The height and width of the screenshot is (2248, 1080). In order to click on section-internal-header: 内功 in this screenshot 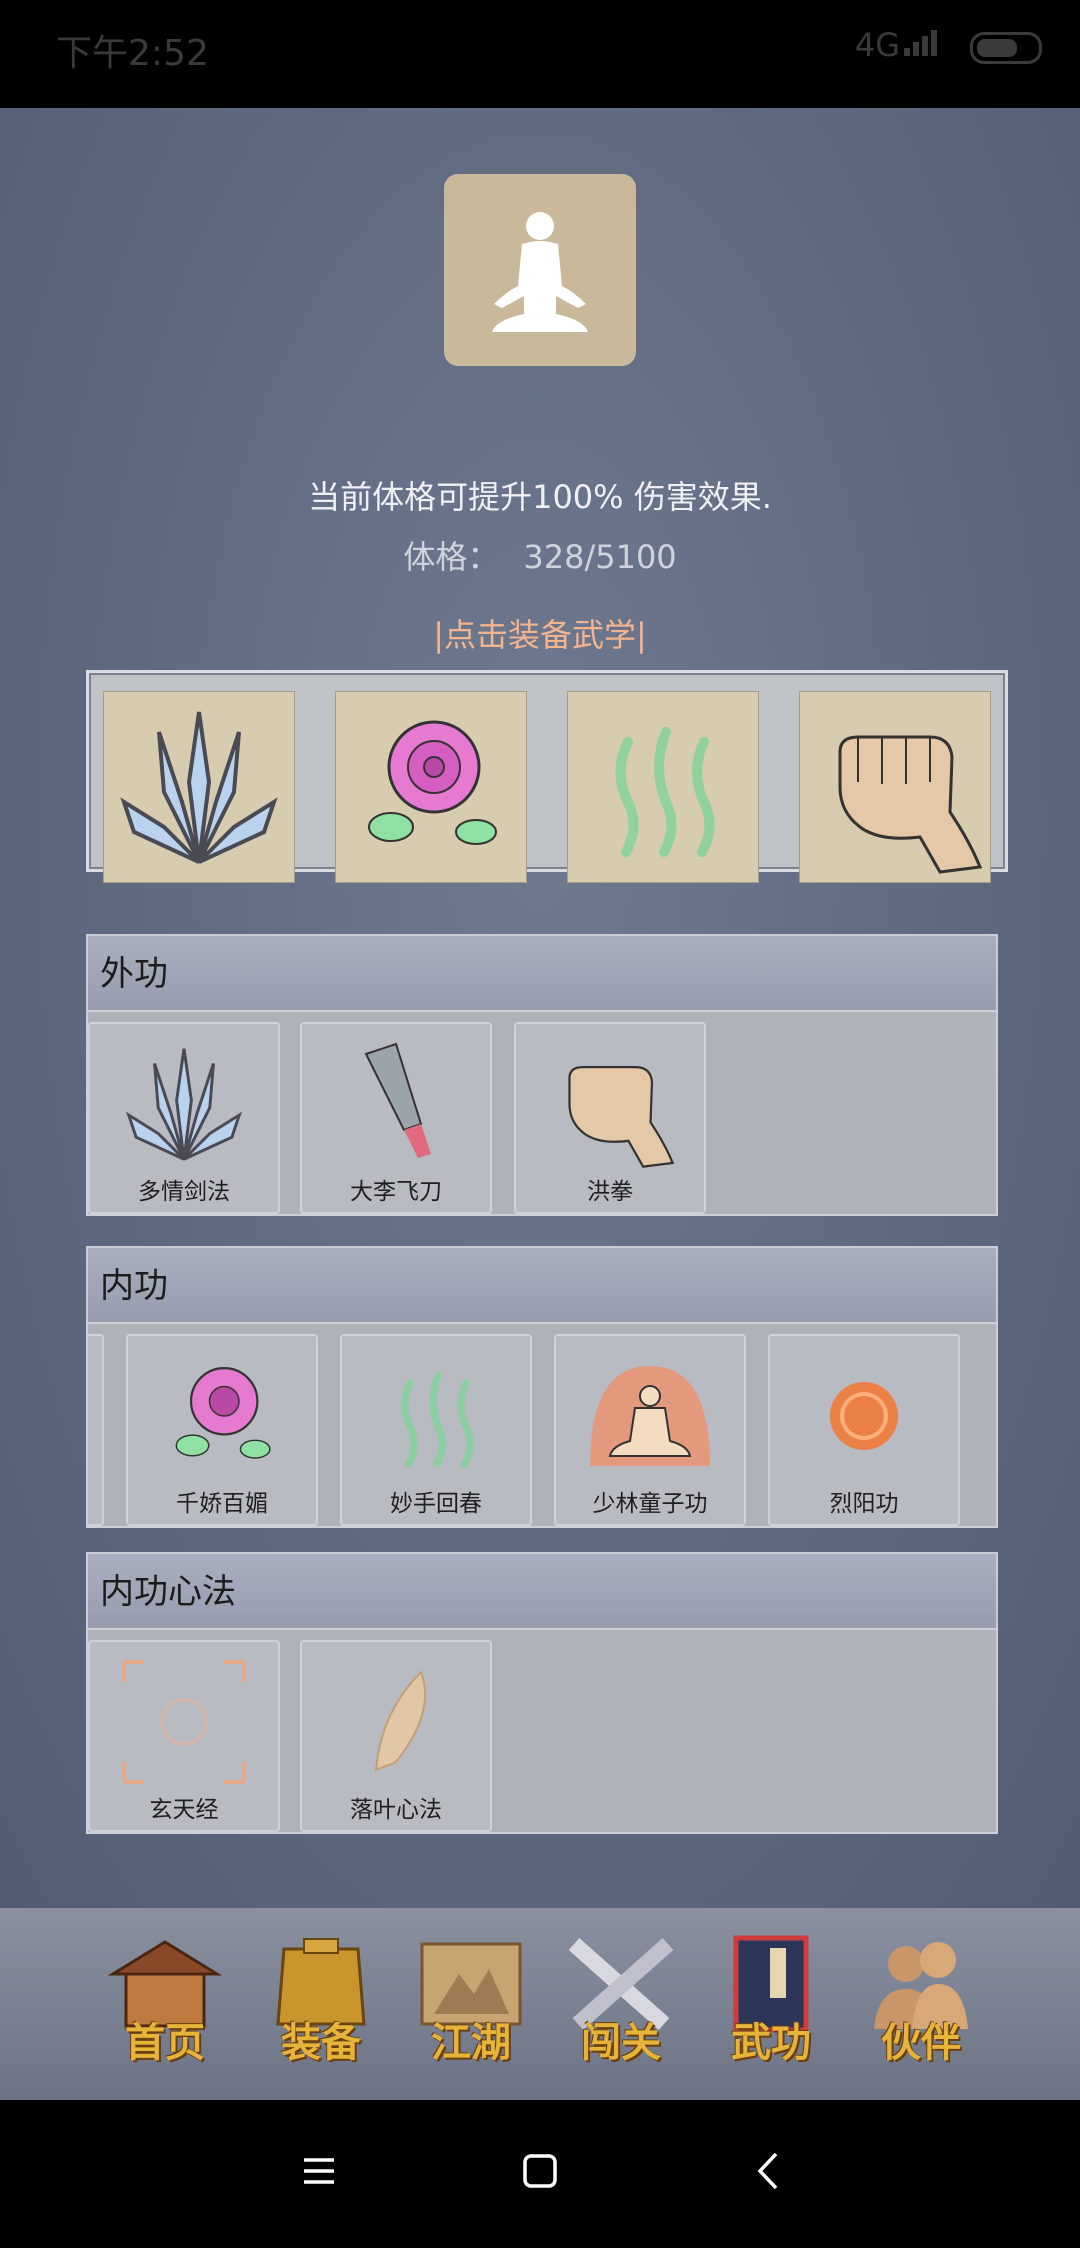, I will do `click(542, 1285)`.